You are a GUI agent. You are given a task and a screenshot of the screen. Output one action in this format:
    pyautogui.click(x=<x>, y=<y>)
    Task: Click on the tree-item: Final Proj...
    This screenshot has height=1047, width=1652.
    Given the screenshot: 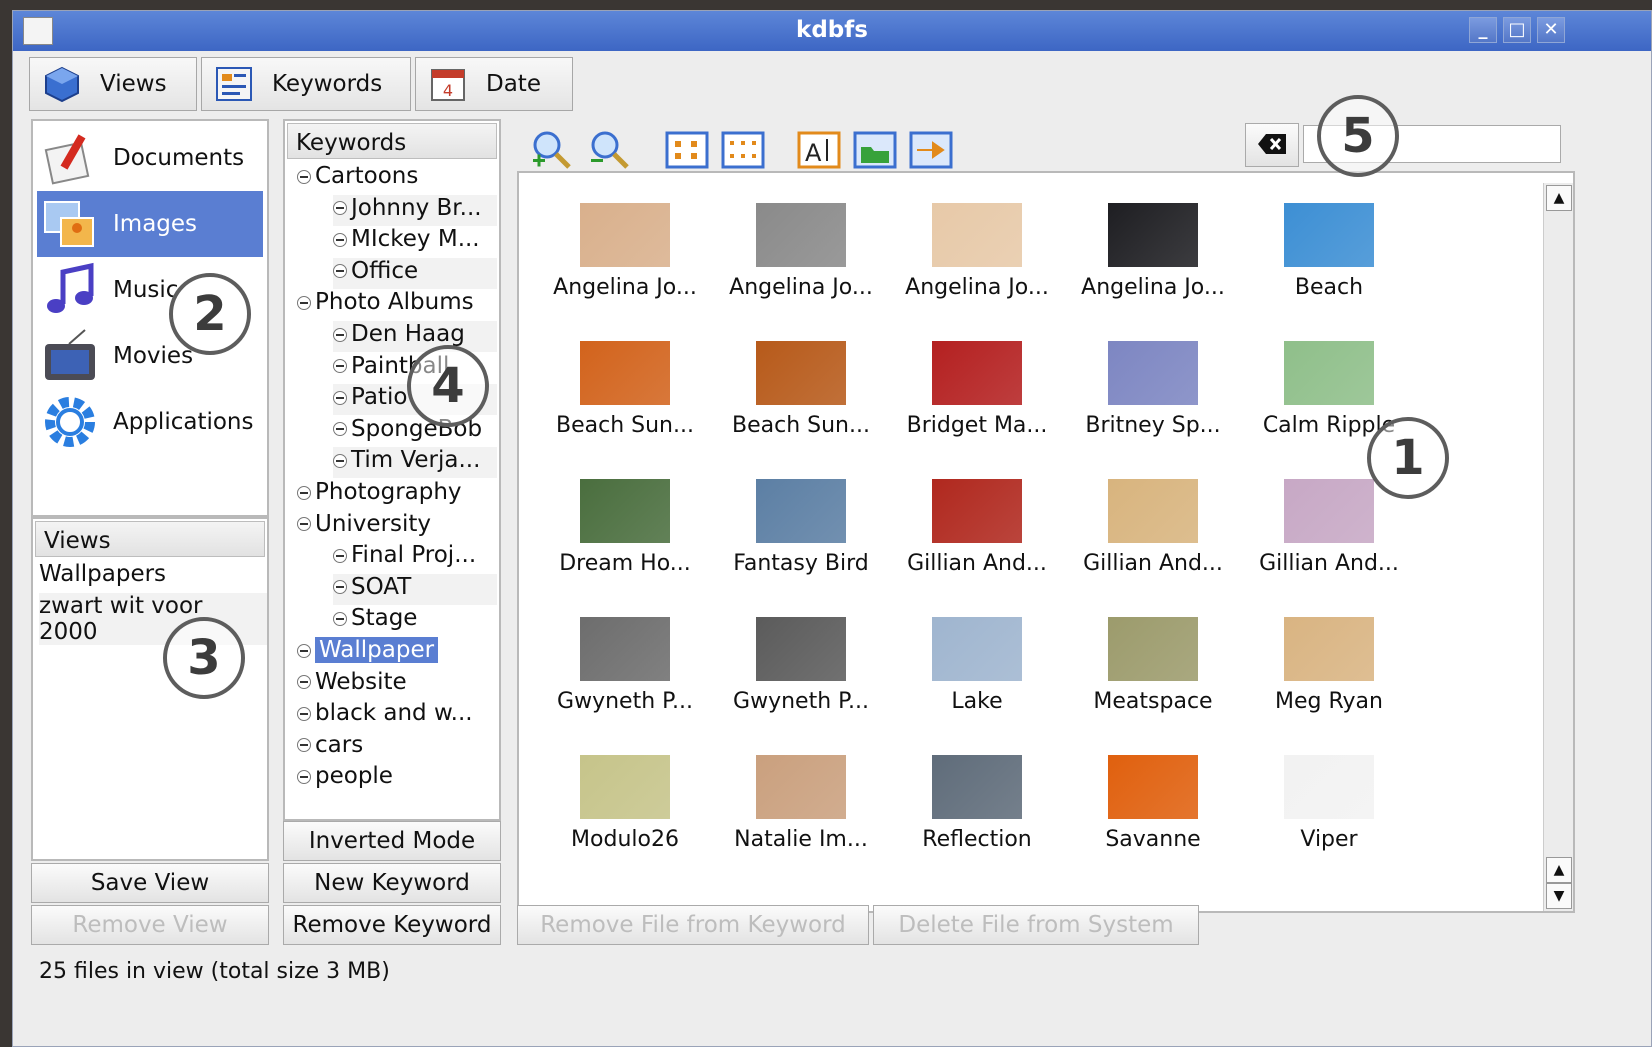 What is the action you would take?
    pyautogui.click(x=415, y=557)
    